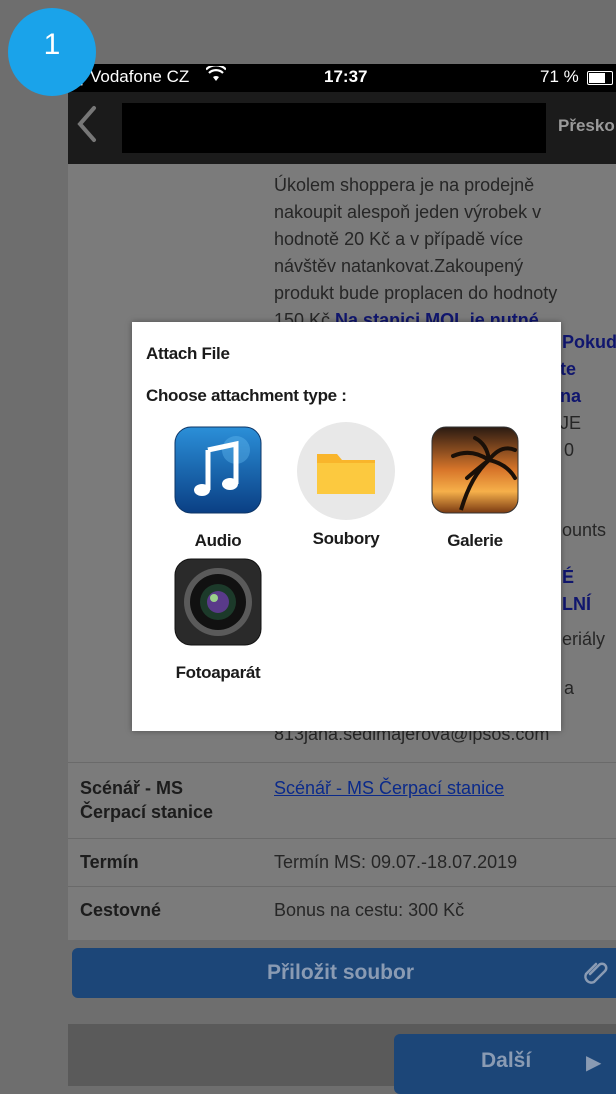 The width and height of the screenshot is (616, 1094). I want to click on folder-icon, so click(346, 473).